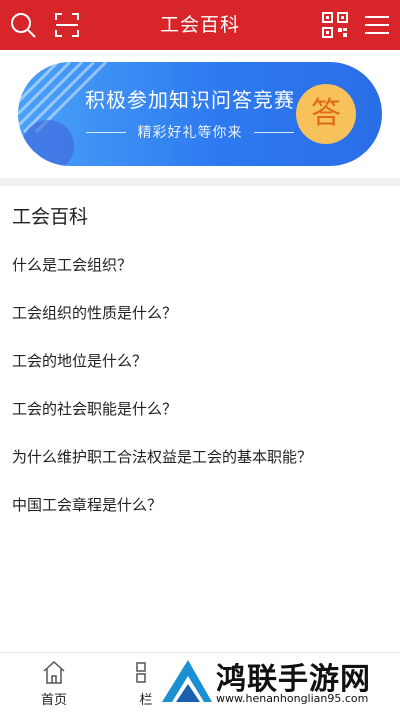 This screenshot has width=400, height=713. I want to click on question-item: 中国工会章程是什么？, so click(202, 512).